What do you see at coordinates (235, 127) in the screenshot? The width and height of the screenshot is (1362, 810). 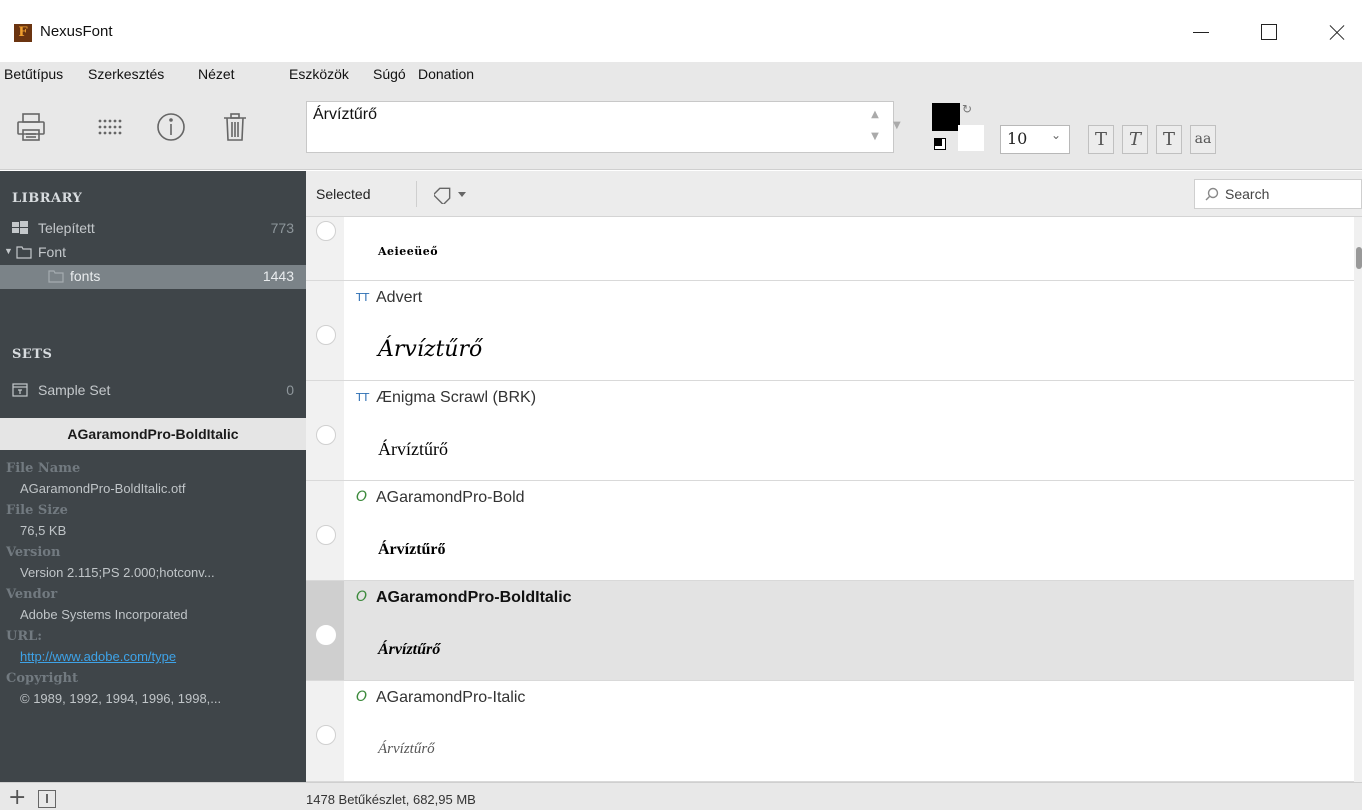 I see `trash-icon` at bounding box center [235, 127].